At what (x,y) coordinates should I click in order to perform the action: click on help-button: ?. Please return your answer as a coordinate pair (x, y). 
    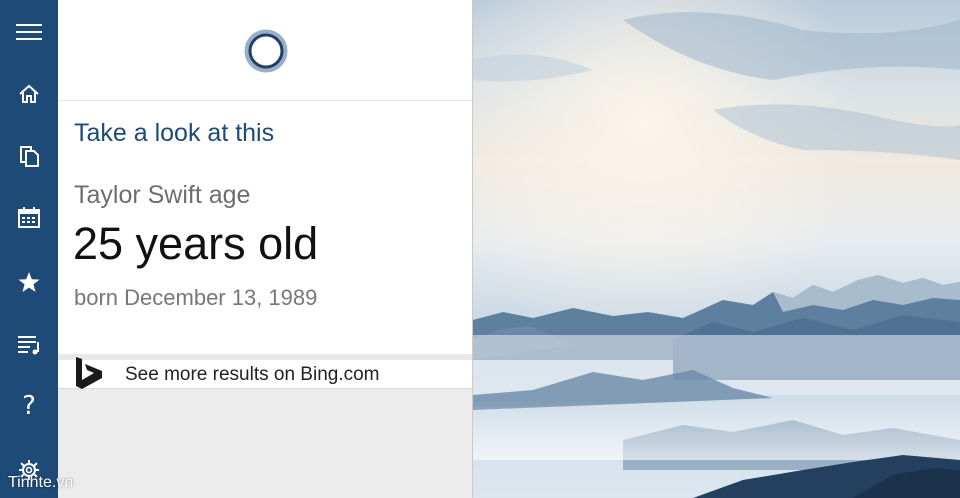
    Looking at the image, I should click on (29, 406).